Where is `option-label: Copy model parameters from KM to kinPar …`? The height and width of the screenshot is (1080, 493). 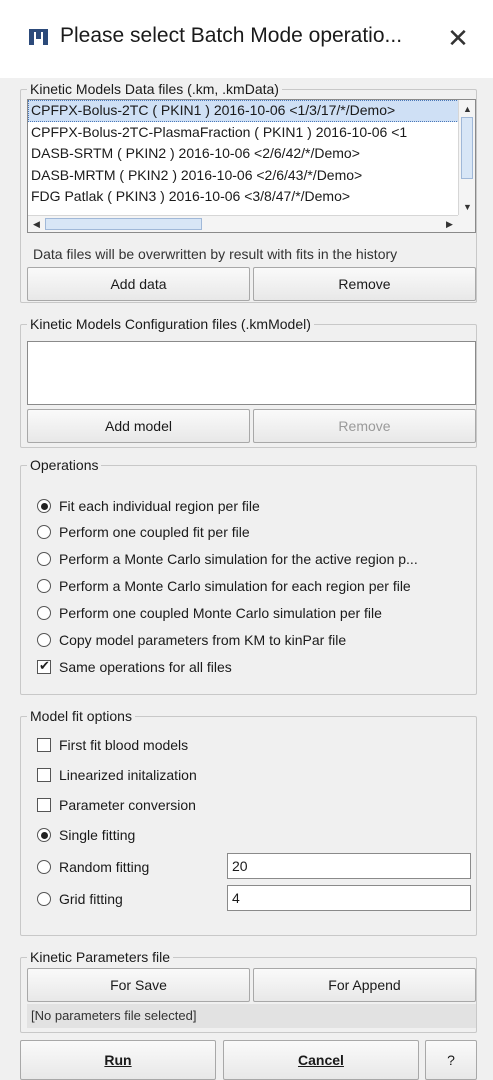
option-label: Copy model parameters from KM to kinPar … is located at coordinates (203, 640).